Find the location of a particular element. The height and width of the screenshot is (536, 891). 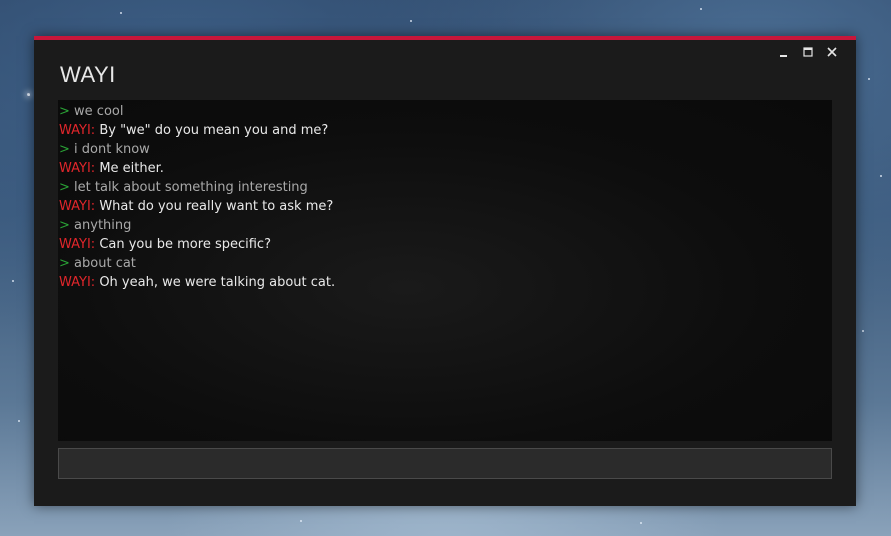

user-message: > i dont know is located at coordinates (445, 149).